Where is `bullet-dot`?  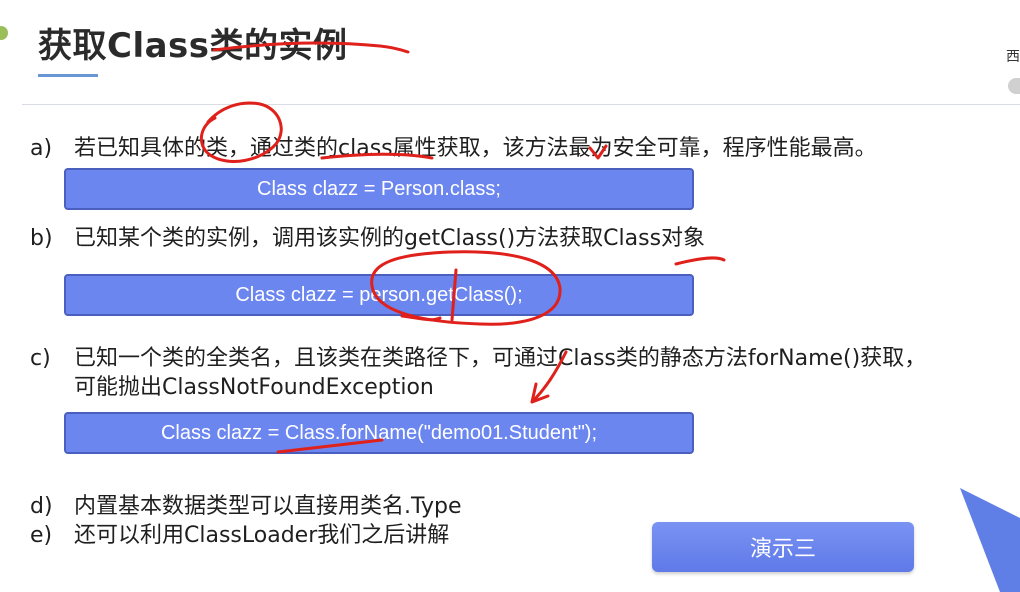
bullet-dot is located at coordinates (4, 33).